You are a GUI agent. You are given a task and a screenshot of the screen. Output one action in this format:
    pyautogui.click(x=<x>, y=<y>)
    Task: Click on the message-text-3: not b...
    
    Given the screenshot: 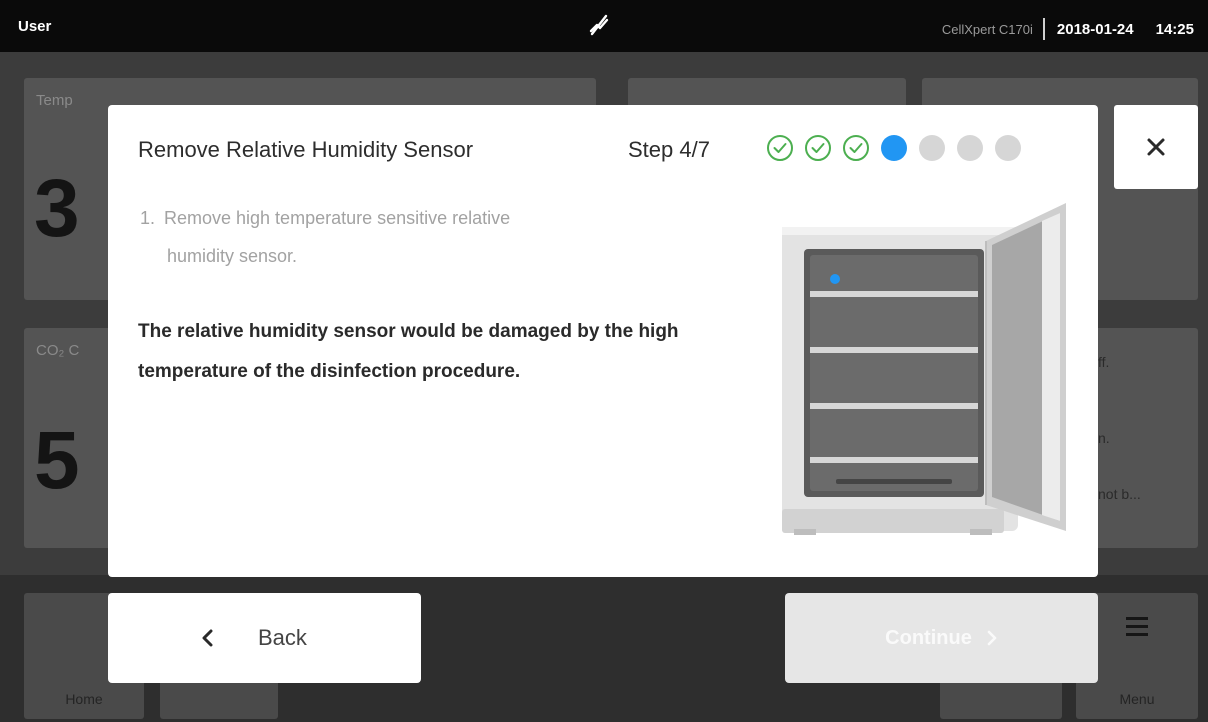 What is the action you would take?
    pyautogui.click(x=1119, y=494)
    